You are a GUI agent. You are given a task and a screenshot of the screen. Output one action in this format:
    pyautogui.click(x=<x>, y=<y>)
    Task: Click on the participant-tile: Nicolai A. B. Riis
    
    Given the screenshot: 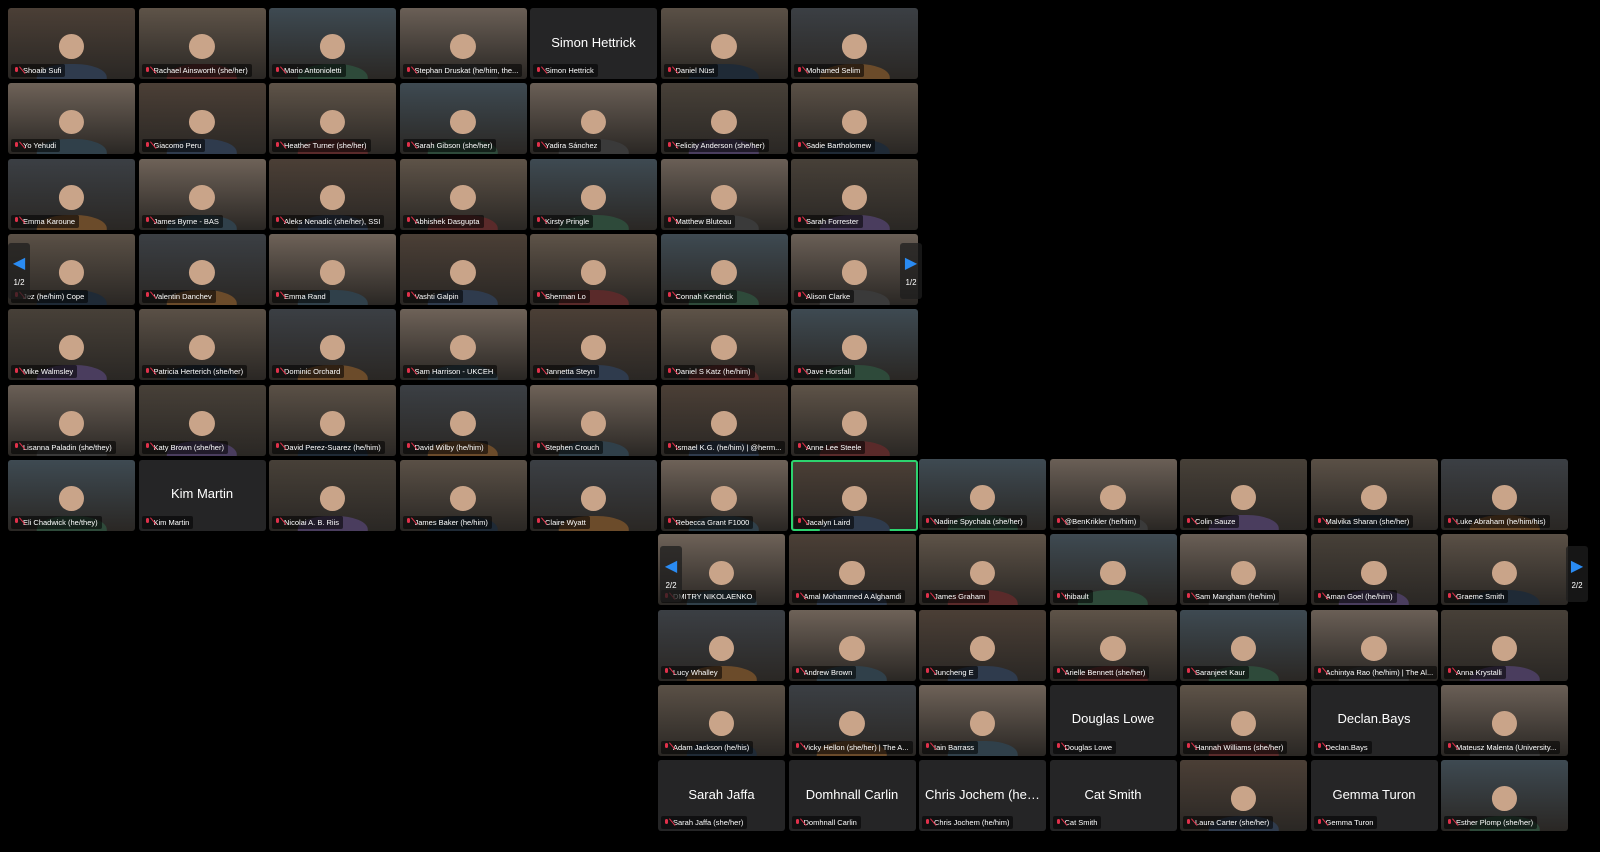 What is the action you would take?
    pyautogui.click(x=332, y=495)
    